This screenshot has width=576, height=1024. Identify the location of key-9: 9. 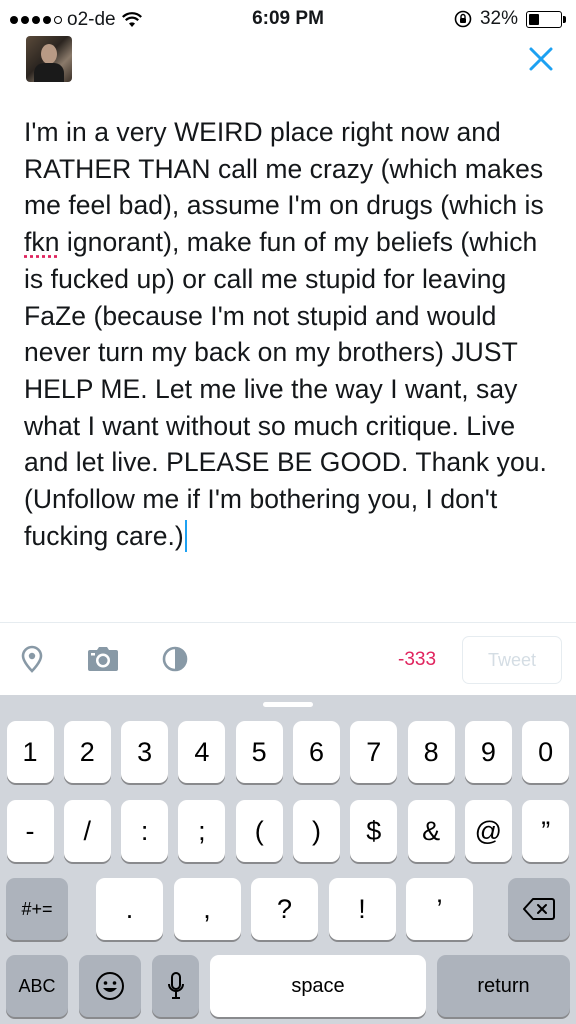
(488, 752).